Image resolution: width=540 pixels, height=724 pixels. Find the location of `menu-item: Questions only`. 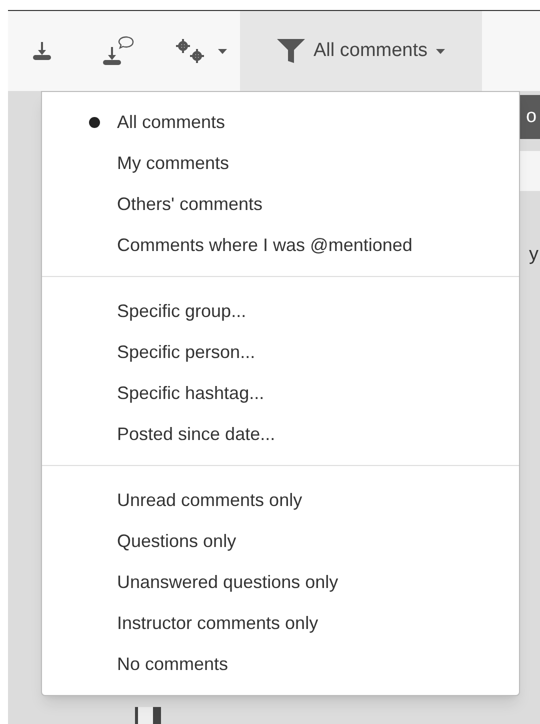

menu-item: Questions only is located at coordinates (176, 541).